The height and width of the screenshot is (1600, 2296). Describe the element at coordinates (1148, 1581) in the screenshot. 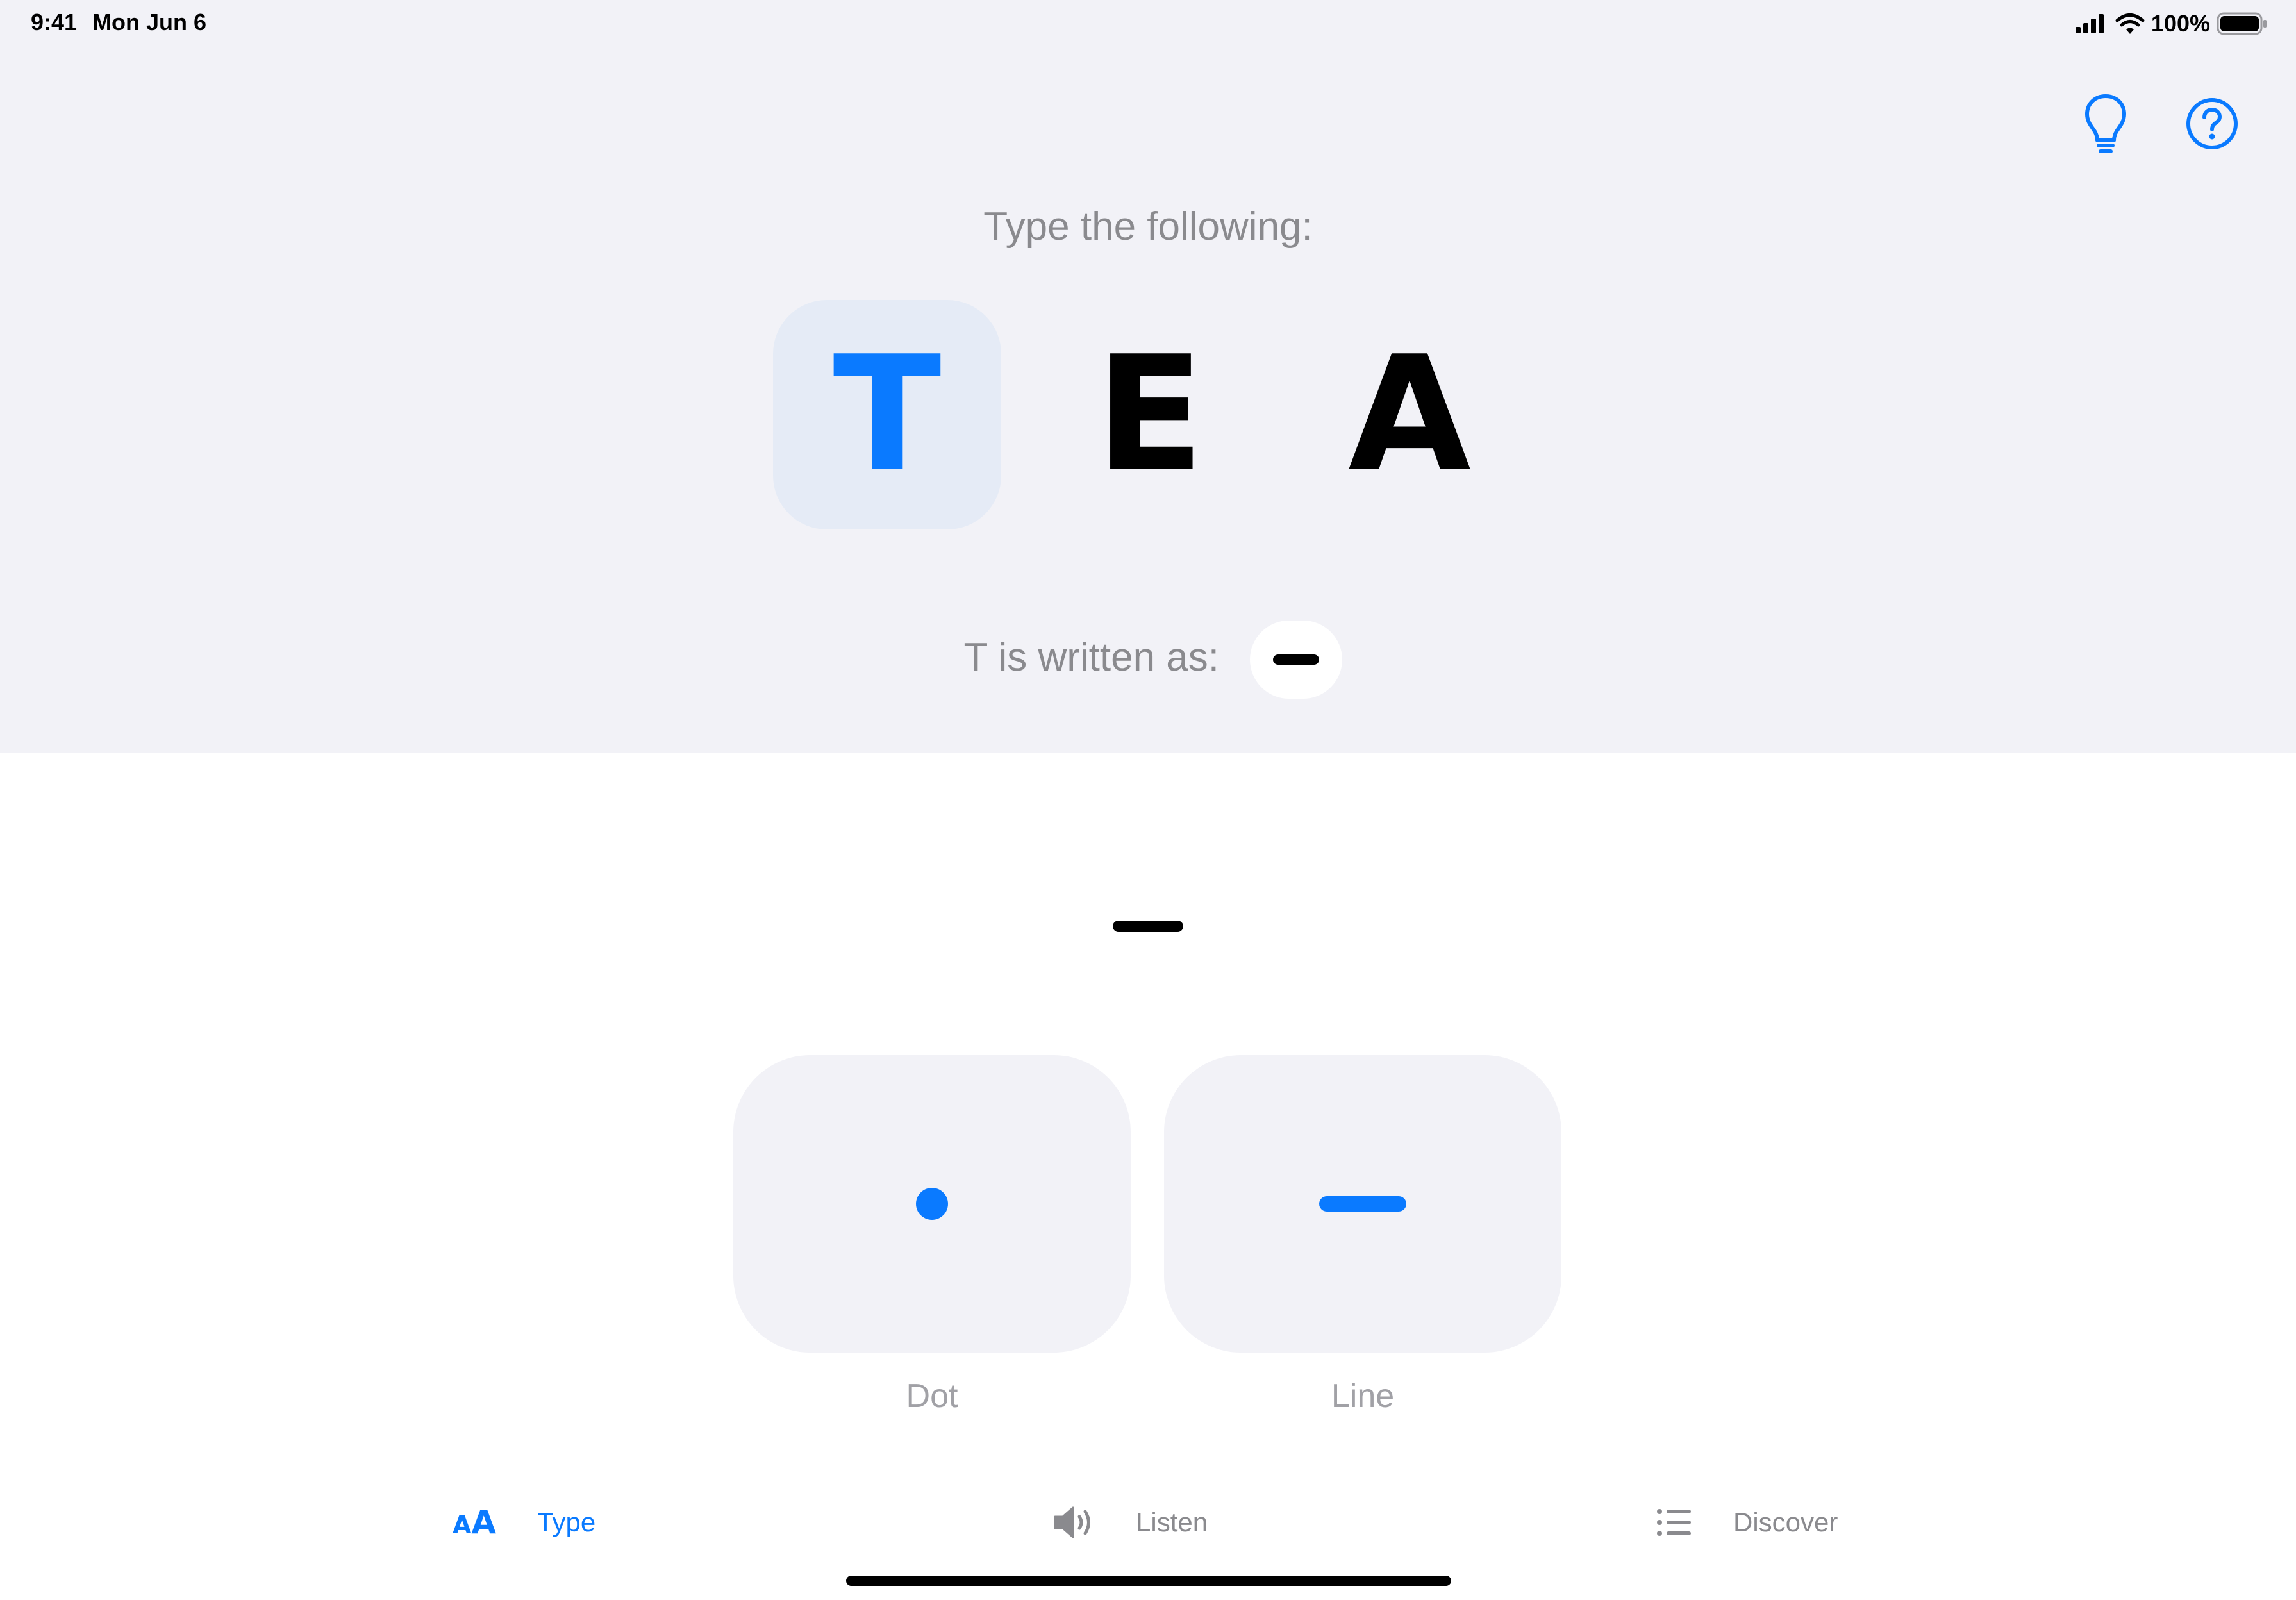

I see `home-indicator` at that location.